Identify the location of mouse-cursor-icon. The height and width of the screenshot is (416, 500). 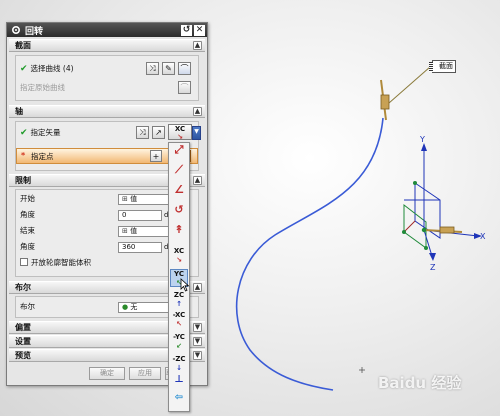
(185, 285).